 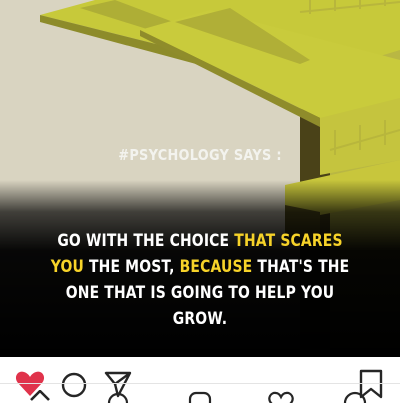 I want to click on quote-highlight: BECAUSE, so click(x=216, y=267).